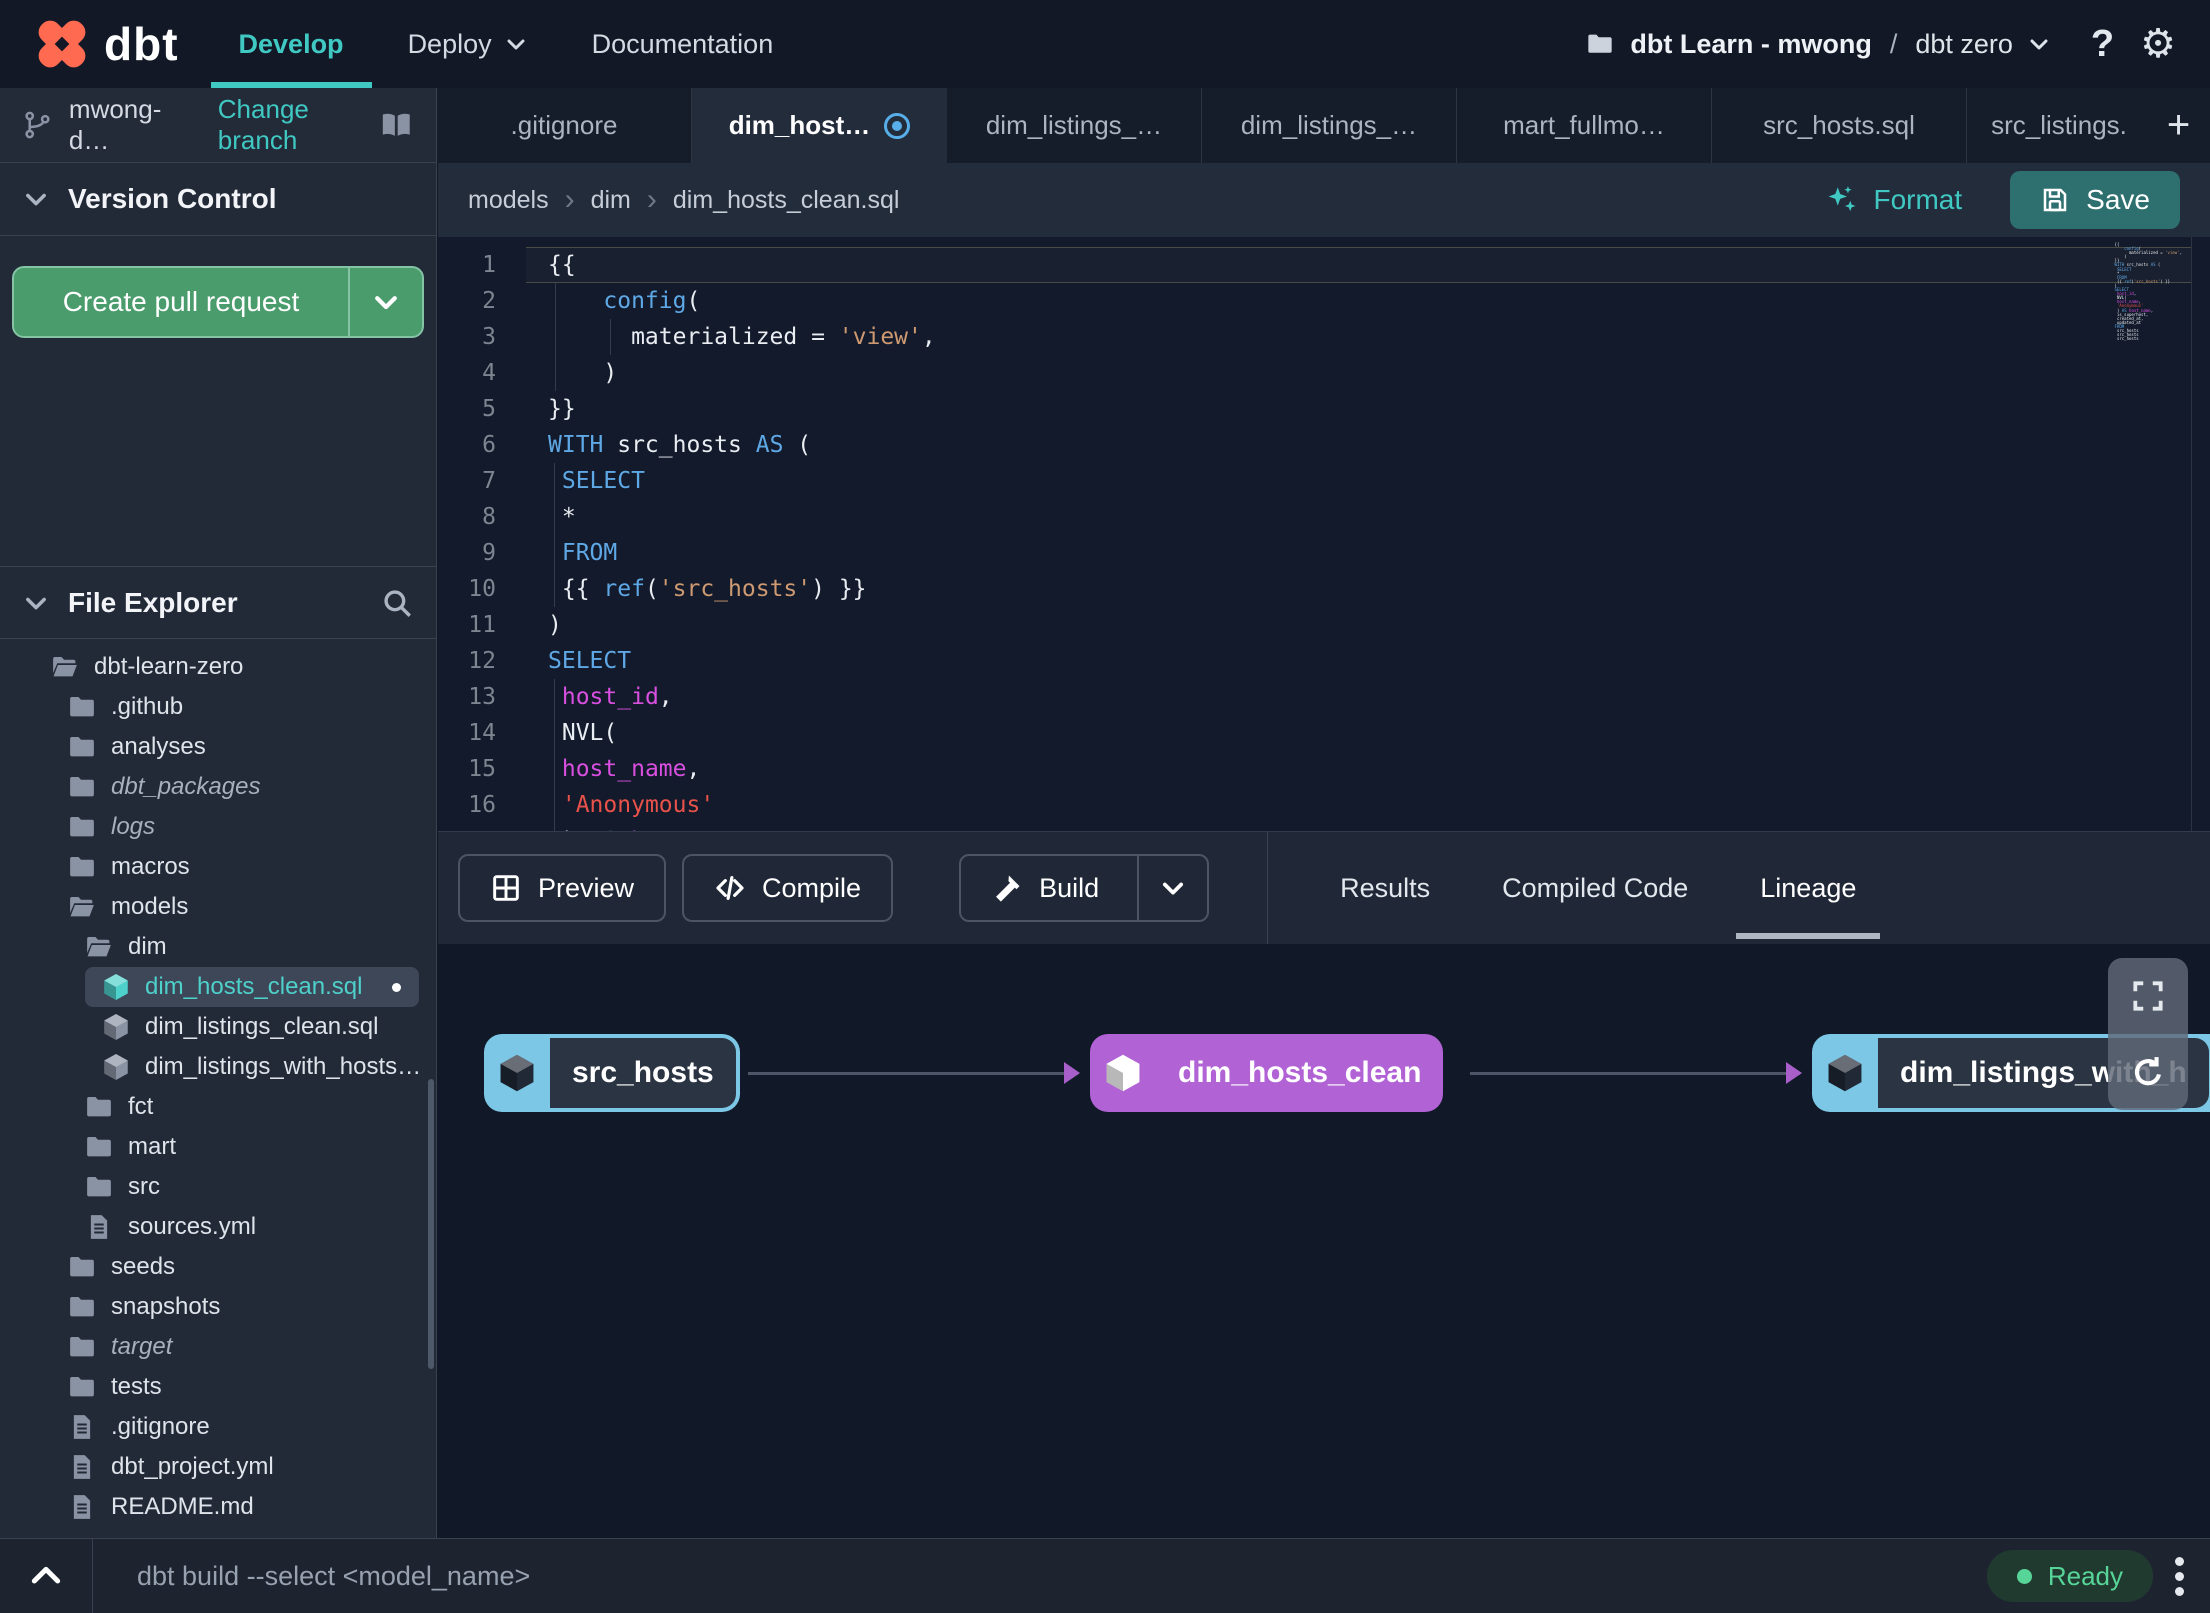 The image size is (2210, 1613). Describe the element at coordinates (2179, 1576) in the screenshot. I see `kebab-menu-icon` at that location.